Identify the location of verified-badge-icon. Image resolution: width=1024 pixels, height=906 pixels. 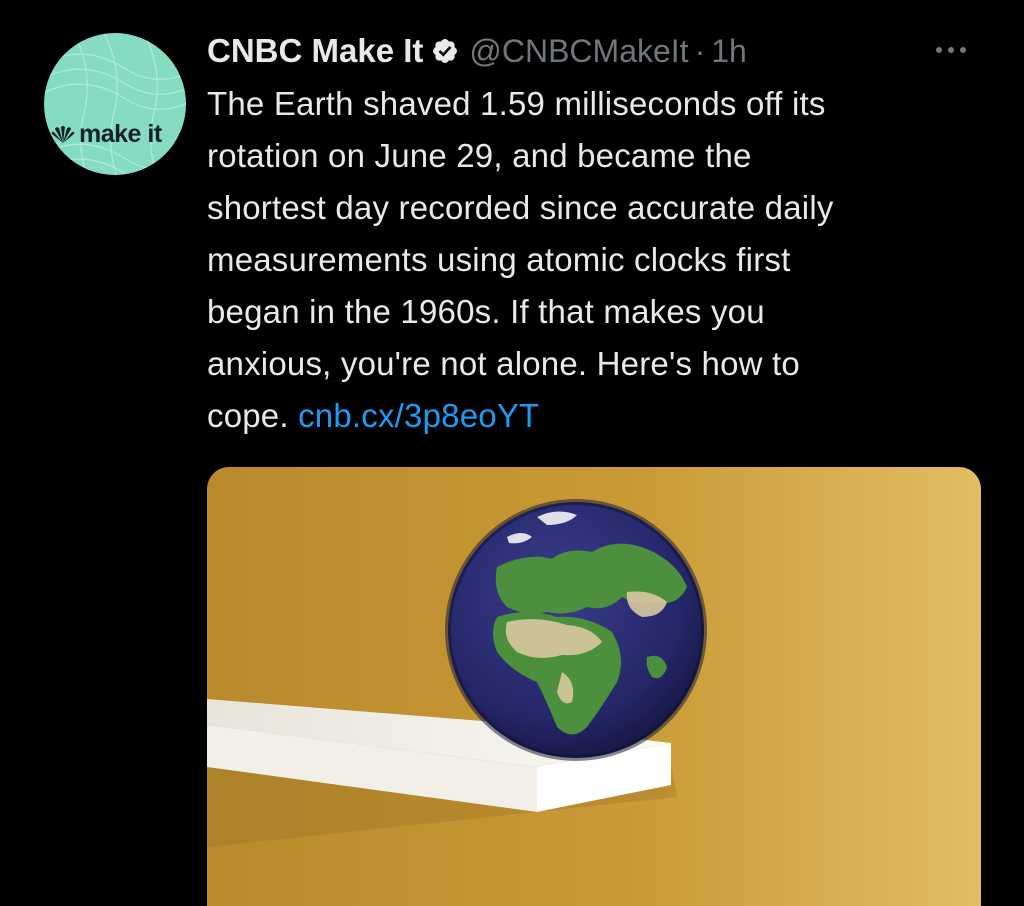
(445, 51).